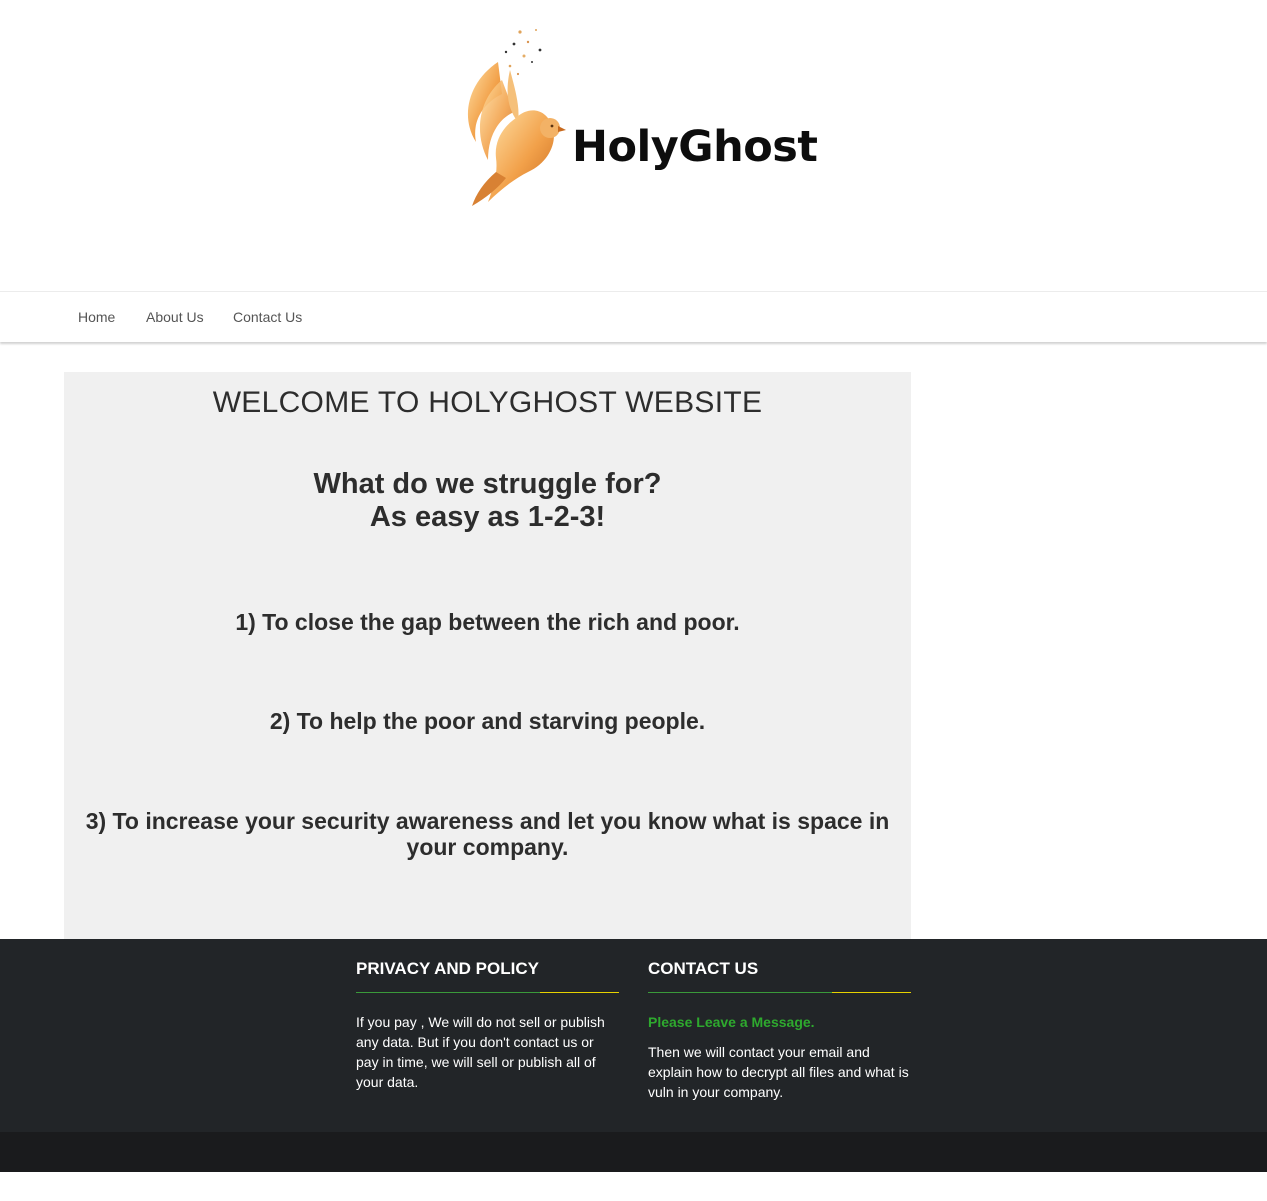 Image resolution: width=1267 pixels, height=1201 pixels. Describe the element at coordinates (703, 968) in the screenshot. I see `contact-heading: CONTACT US` at that location.